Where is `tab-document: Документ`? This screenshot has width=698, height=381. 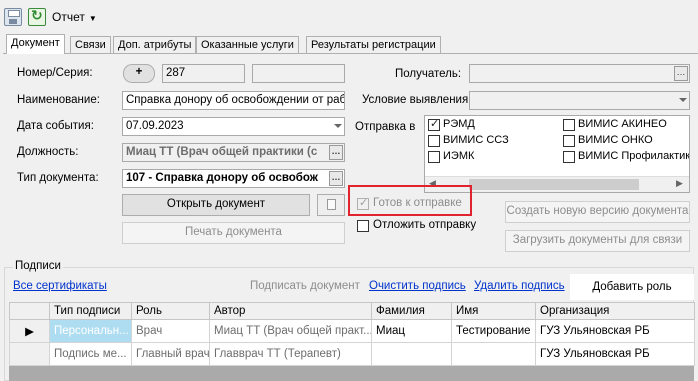
tab-document: Документ is located at coordinates (35, 44).